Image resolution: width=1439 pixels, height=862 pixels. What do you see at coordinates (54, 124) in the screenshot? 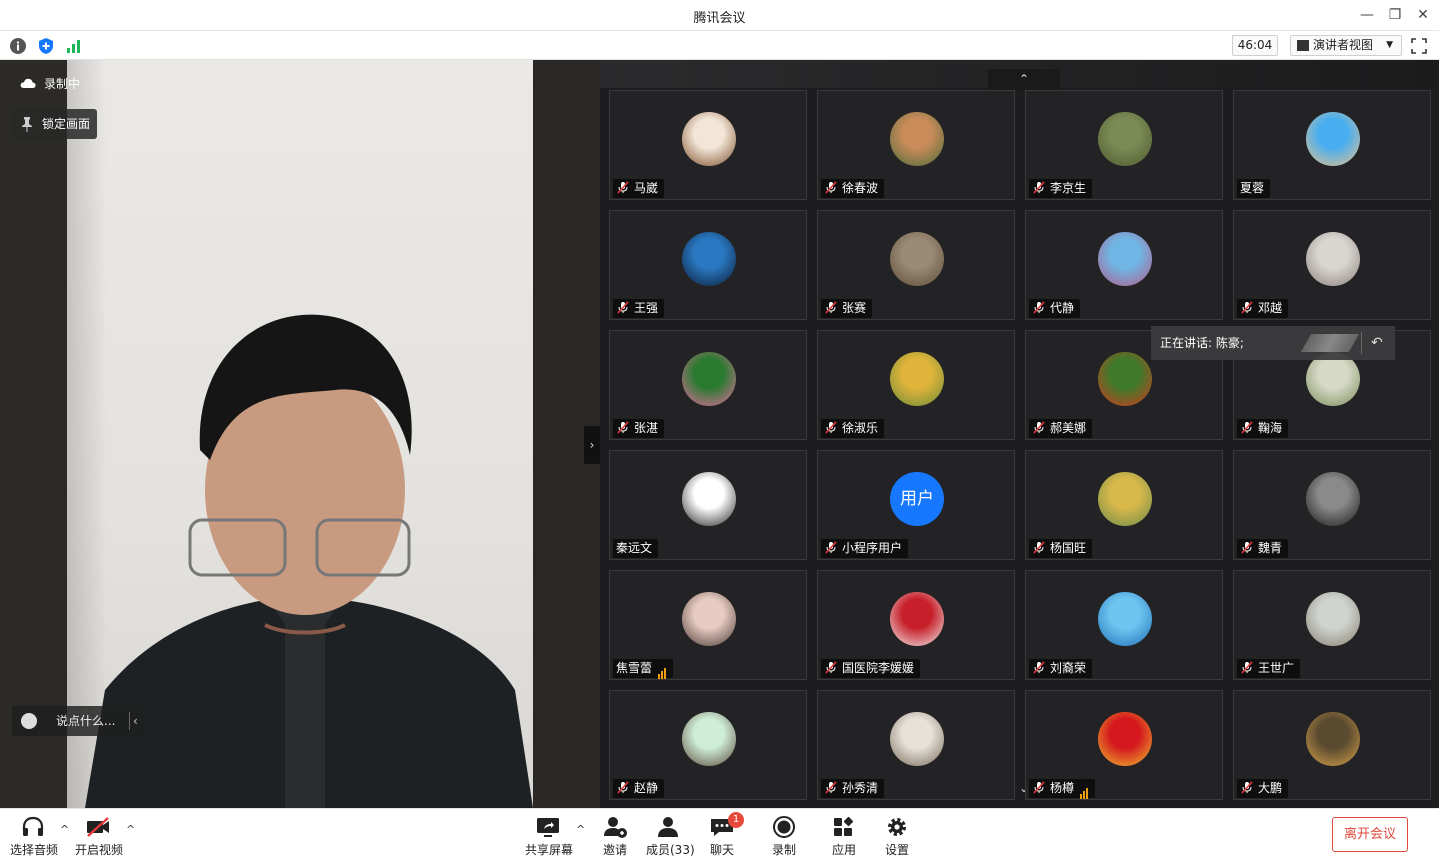
I see `lock-view-button: 锁定画面` at bounding box center [54, 124].